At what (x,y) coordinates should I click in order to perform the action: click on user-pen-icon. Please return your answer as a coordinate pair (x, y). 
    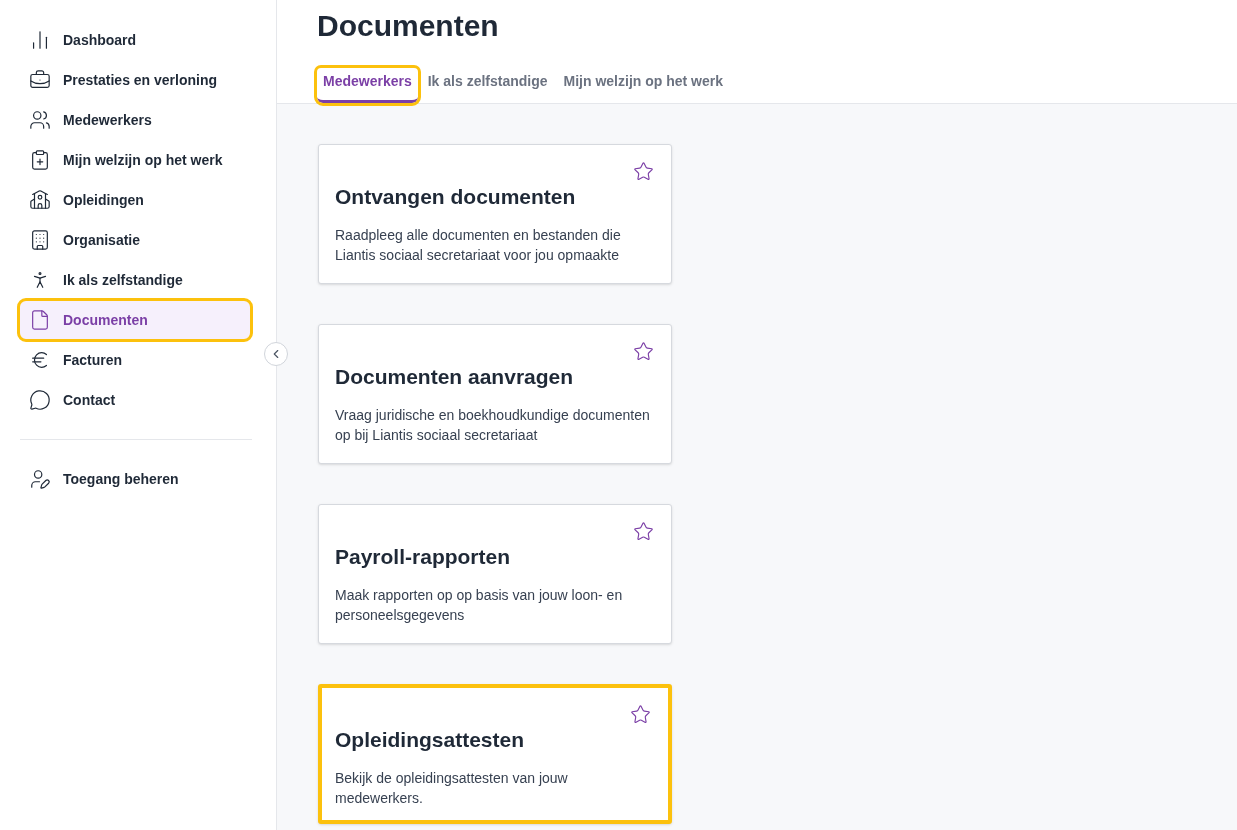
    Looking at the image, I should click on (40, 479).